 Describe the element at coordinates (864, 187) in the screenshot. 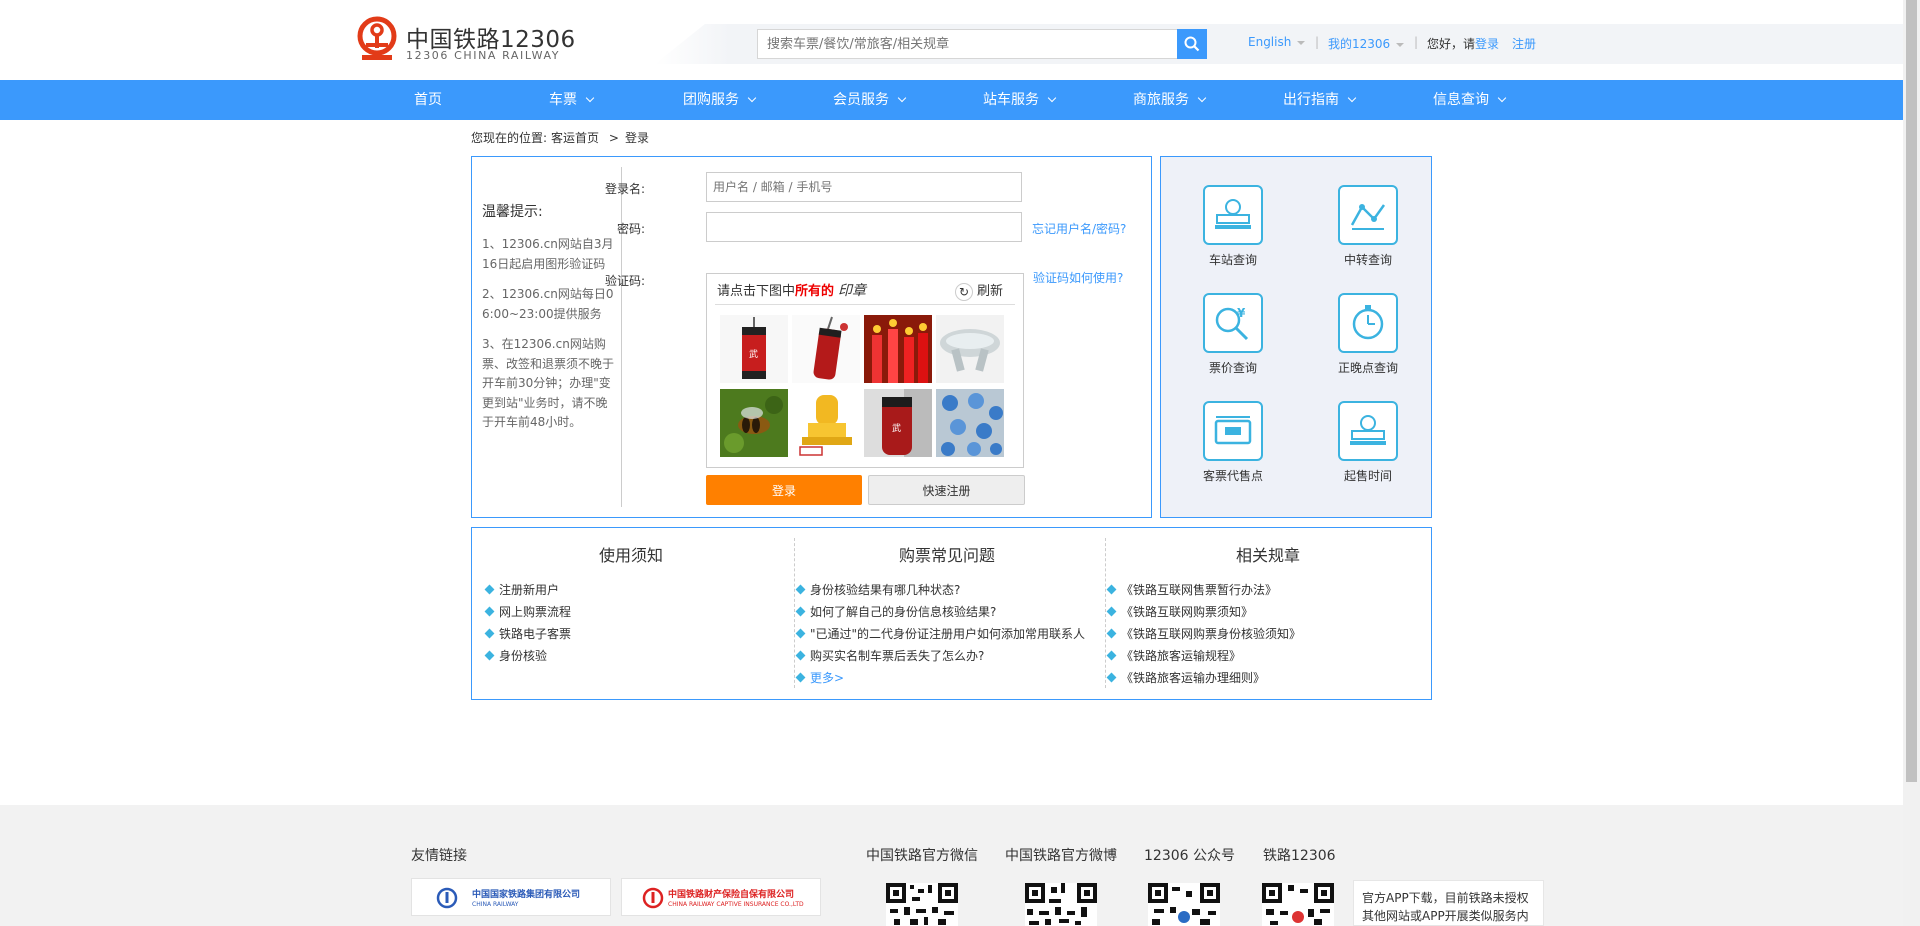

I see `username-input` at that location.